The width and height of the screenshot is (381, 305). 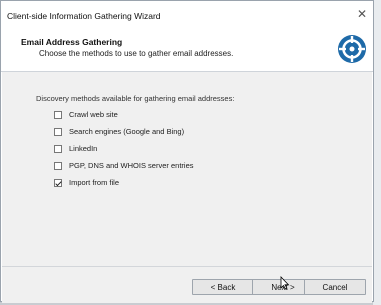 What do you see at coordinates (58, 166) in the screenshot?
I see `checkbox-pgp-dns-whois` at bounding box center [58, 166].